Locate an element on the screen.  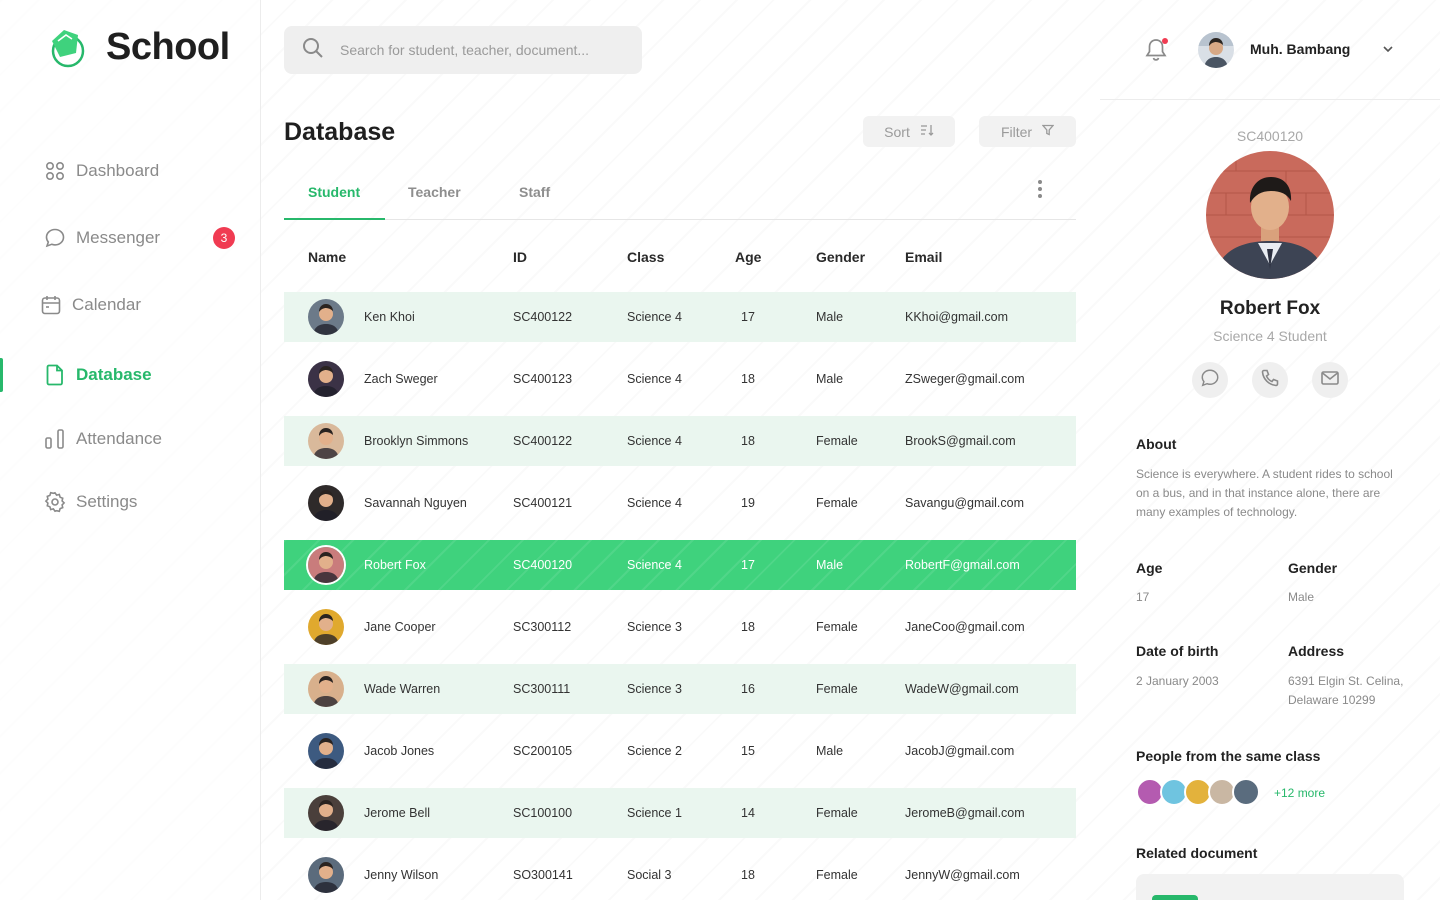
user-name: Muh. Bambang is located at coordinates (1300, 49).